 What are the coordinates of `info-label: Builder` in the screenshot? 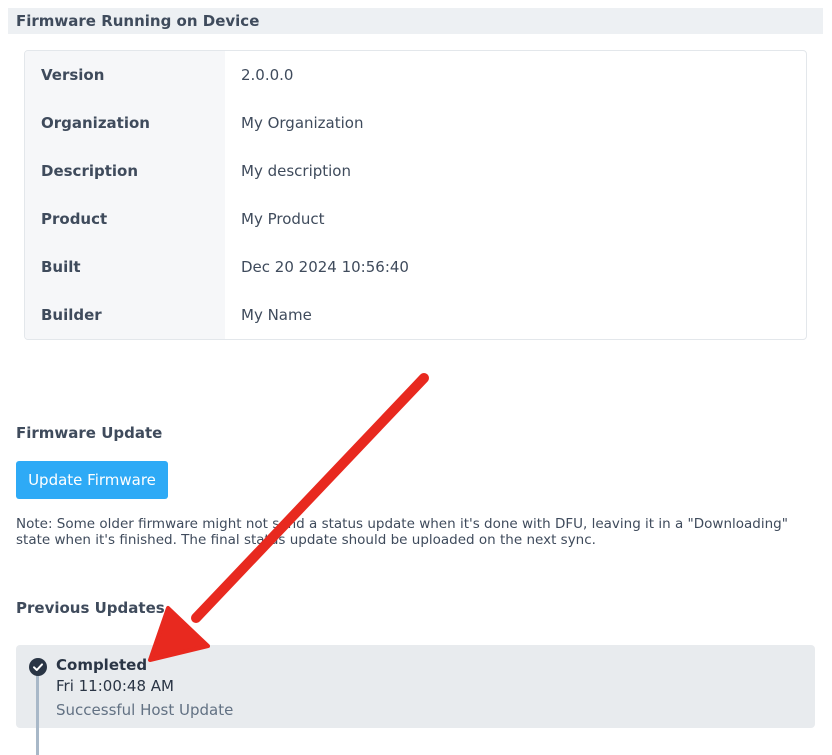 It's located at (71, 315).